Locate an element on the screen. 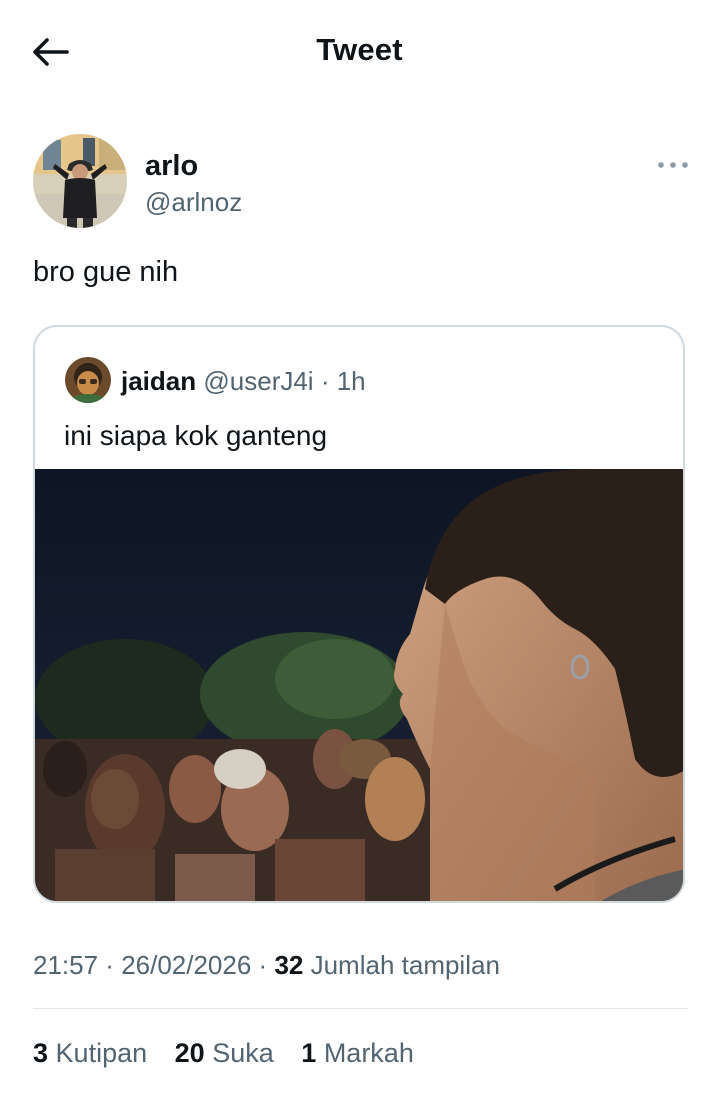 The image size is (719, 1098). top-bar: Tweet is located at coordinates (359, 50).